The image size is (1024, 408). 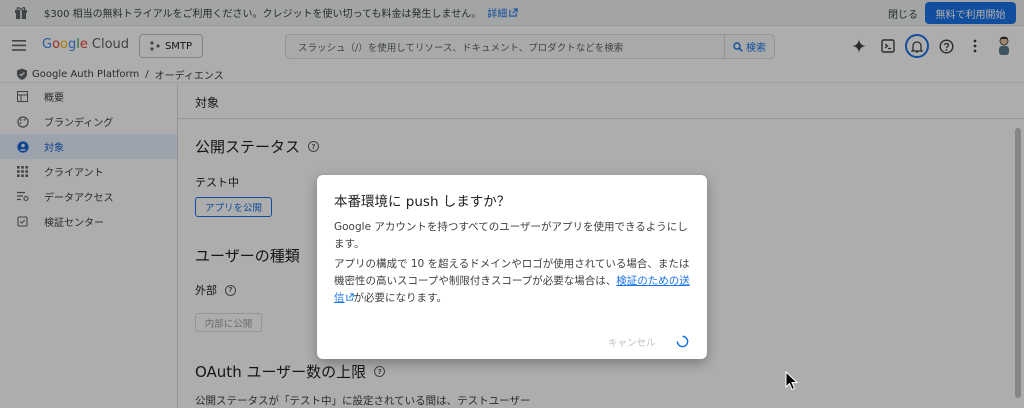 What do you see at coordinates (349, 297) in the screenshot?
I see `external-link-icon` at bounding box center [349, 297].